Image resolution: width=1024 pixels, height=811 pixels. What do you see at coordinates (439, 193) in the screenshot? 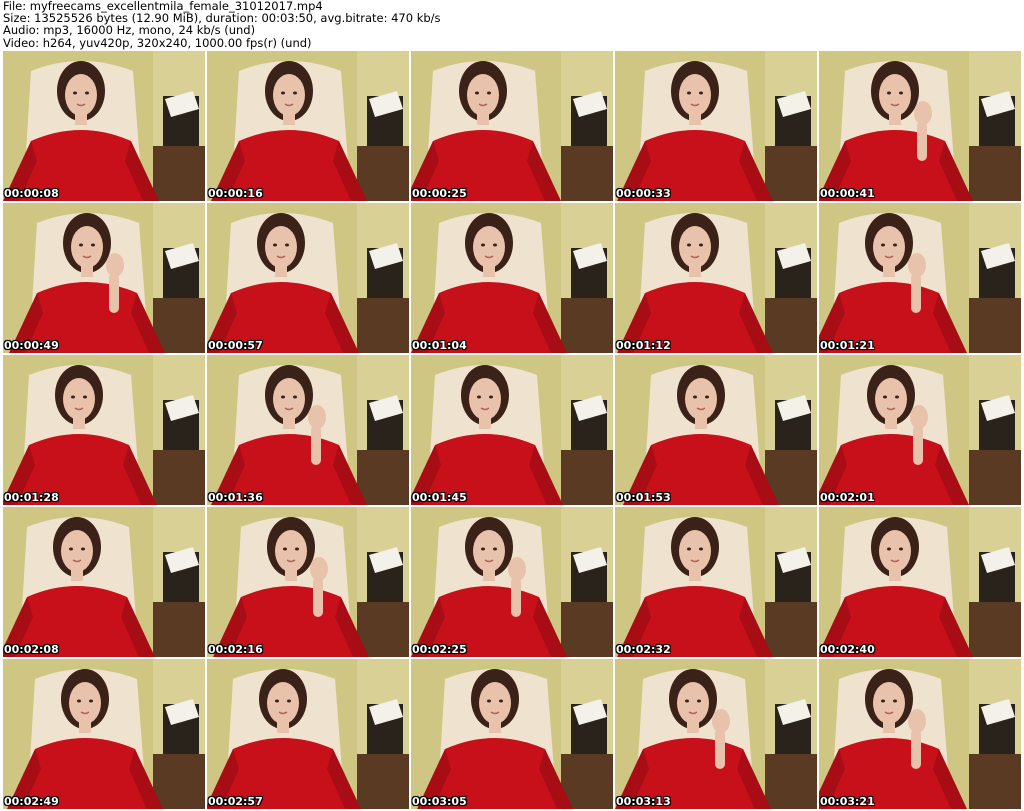
I see `frame-timestamp: 00:00:25` at bounding box center [439, 193].